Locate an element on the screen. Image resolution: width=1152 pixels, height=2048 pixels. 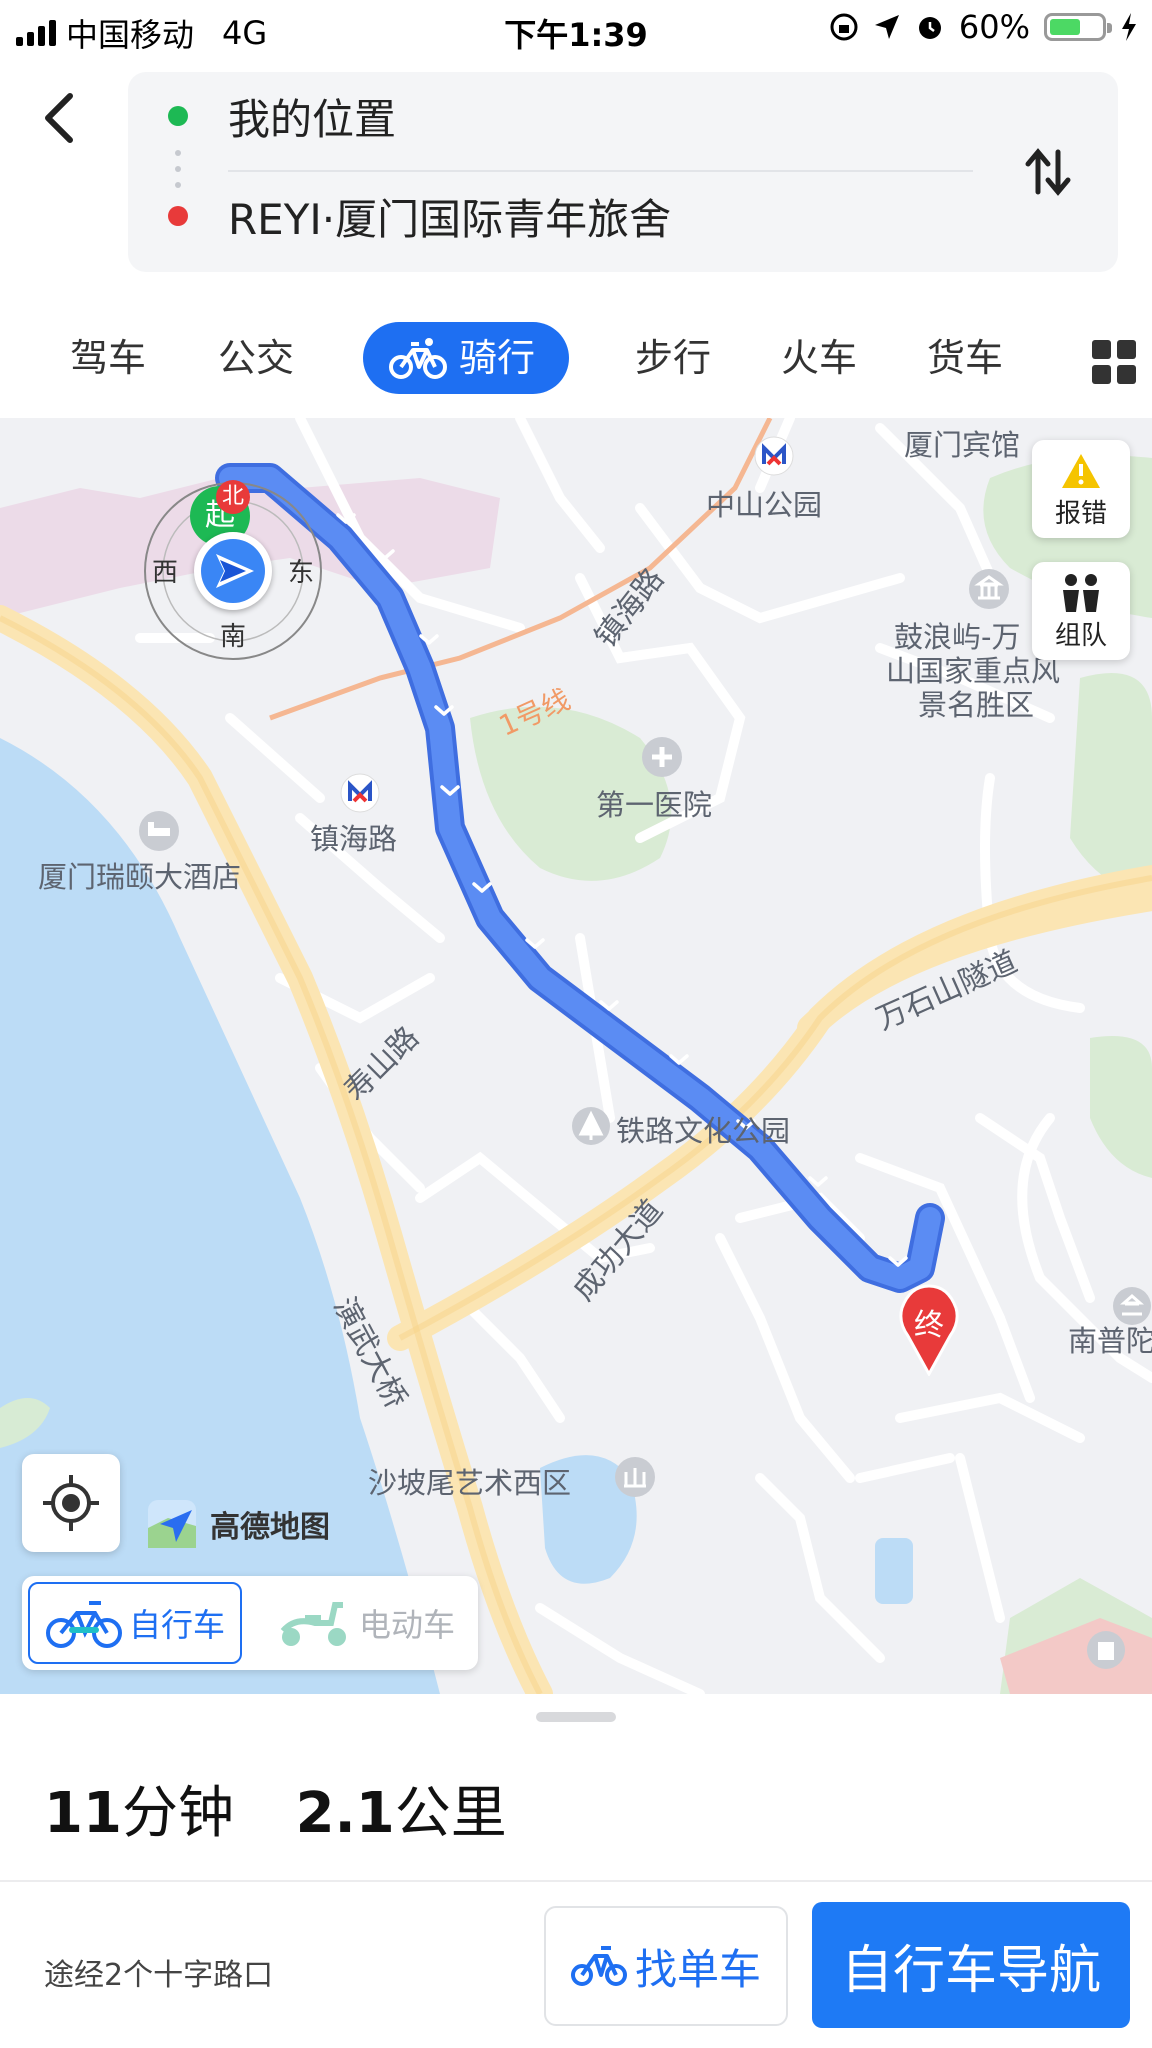
ebike-icon is located at coordinates (313, 1624).